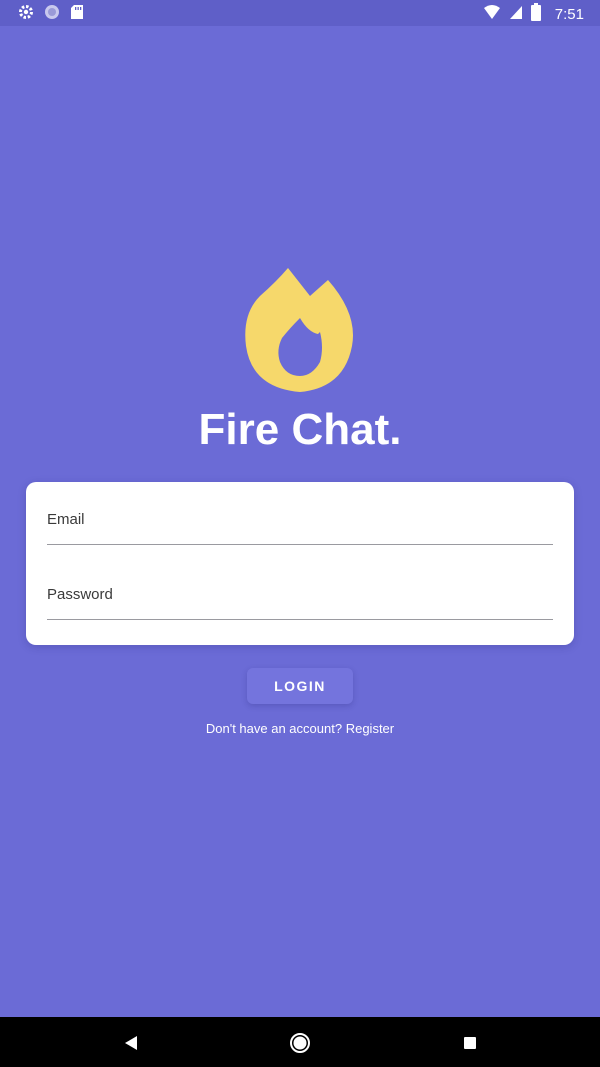 This screenshot has height=1067, width=600. I want to click on email-input, so click(300, 523).